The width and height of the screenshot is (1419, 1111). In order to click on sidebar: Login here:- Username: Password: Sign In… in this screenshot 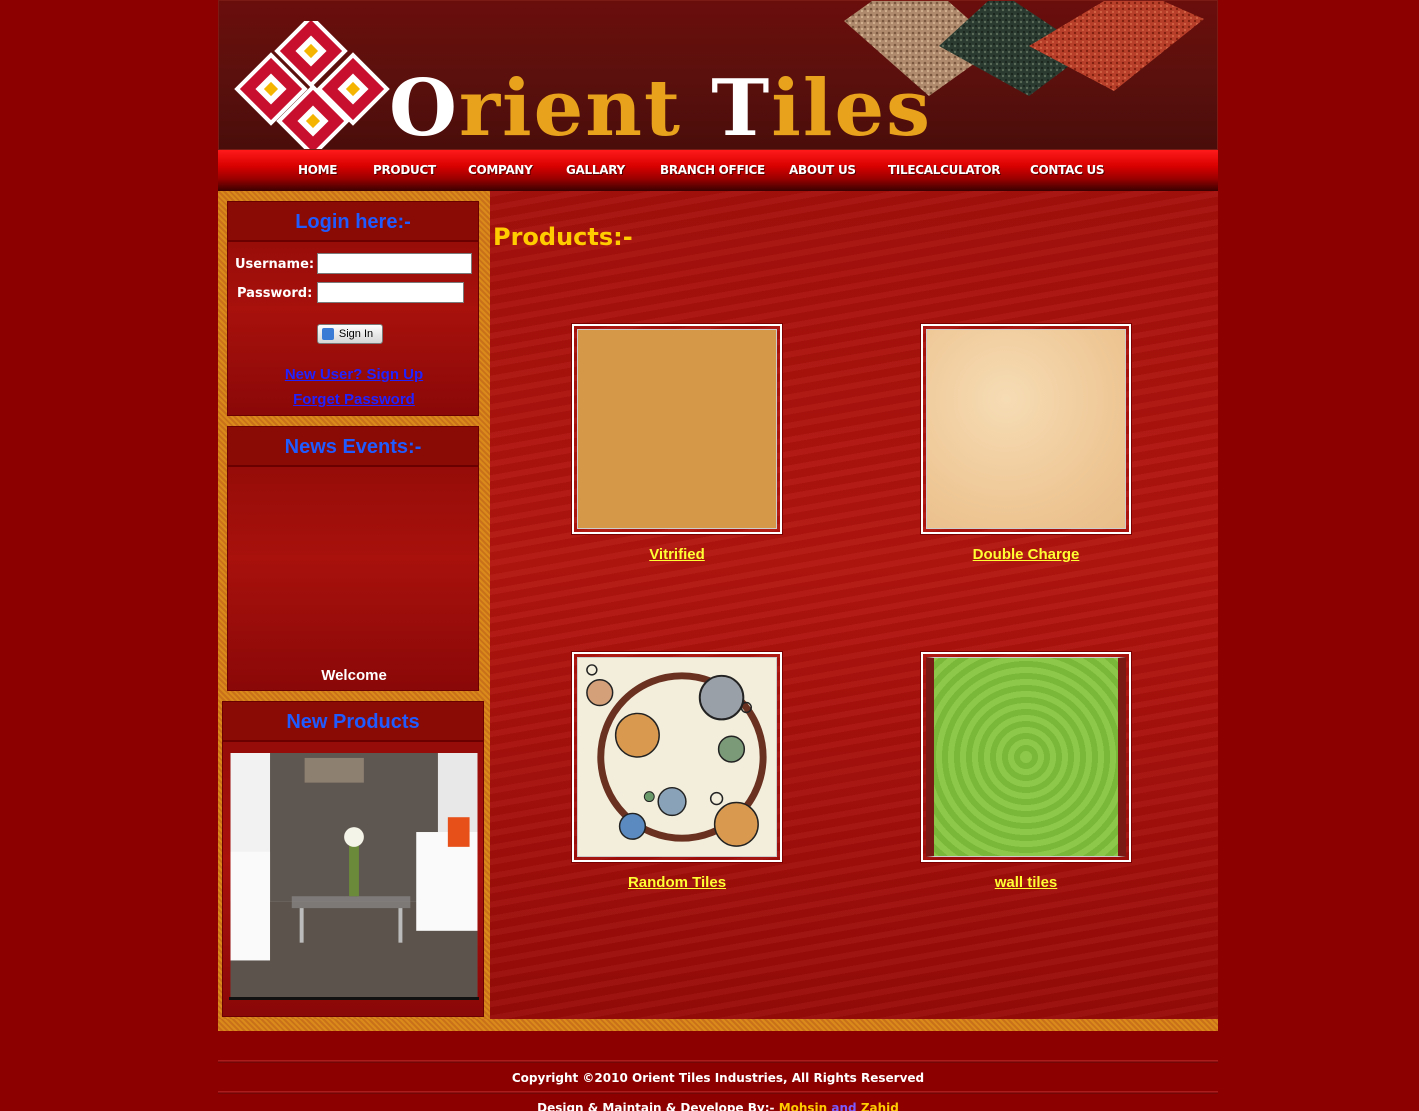, I will do `click(354, 606)`.